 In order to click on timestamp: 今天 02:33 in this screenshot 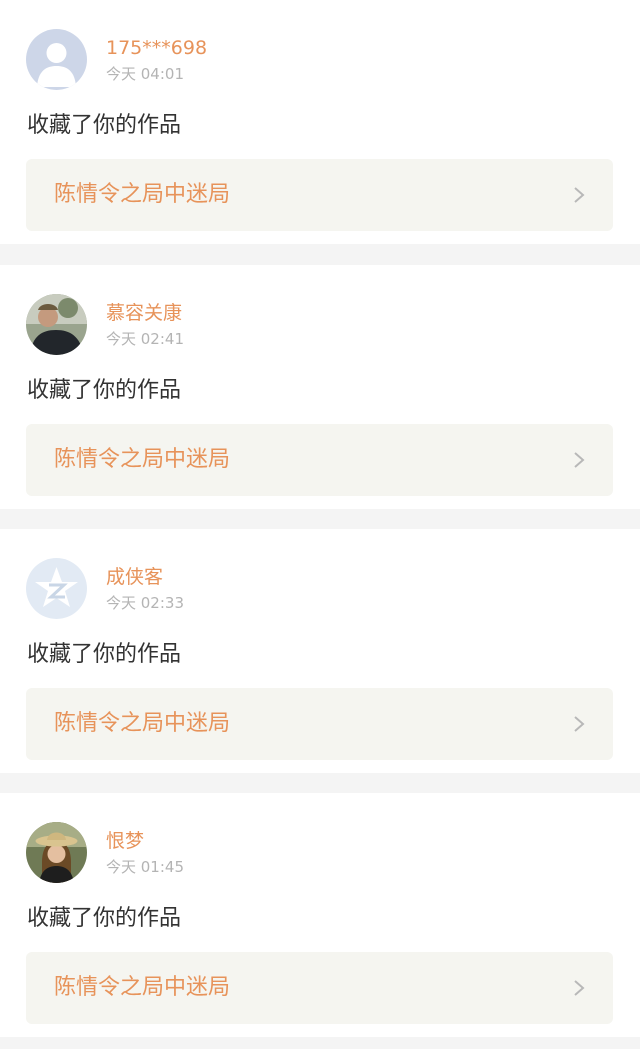, I will do `click(145, 603)`.